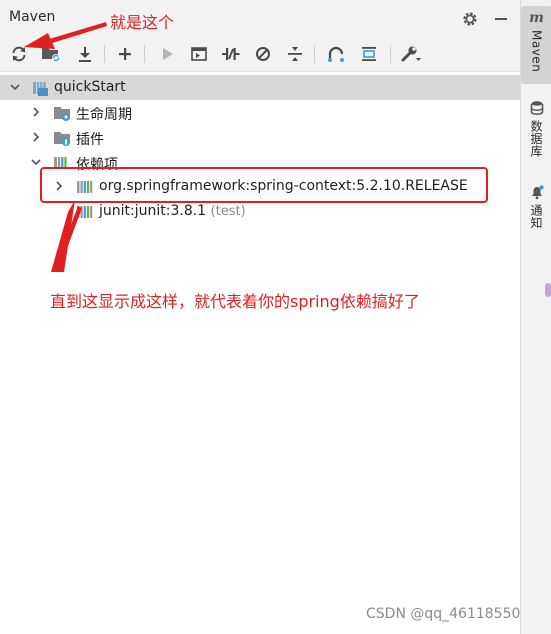 This screenshot has height=634, width=551. What do you see at coordinates (142, 22) in the screenshot?
I see `annotation-top-note: 就是这个` at bounding box center [142, 22].